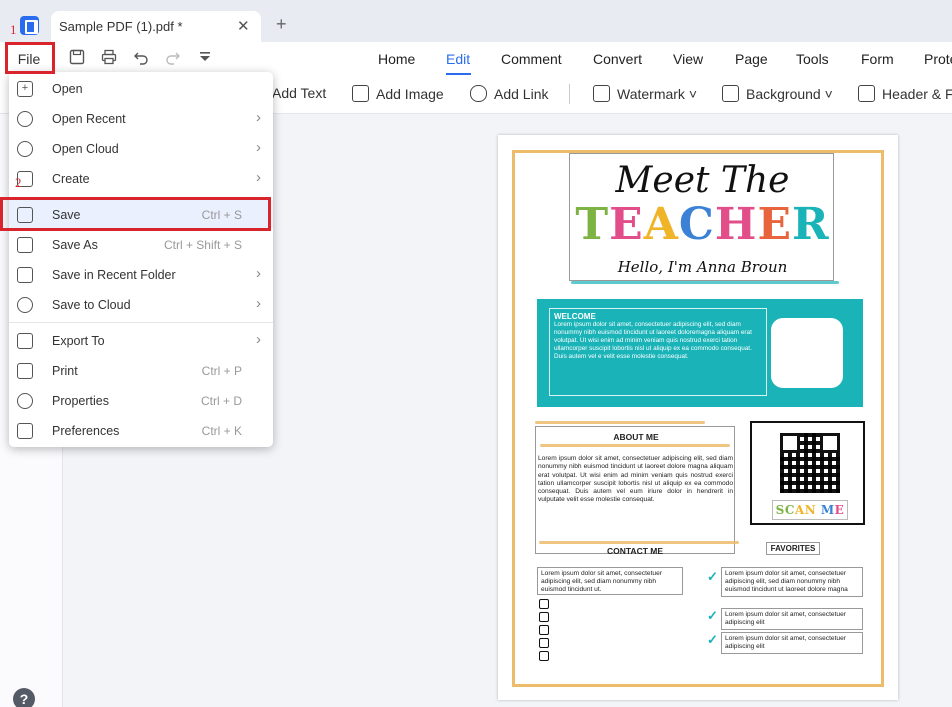  I want to click on photo-placeholder, so click(807, 353).